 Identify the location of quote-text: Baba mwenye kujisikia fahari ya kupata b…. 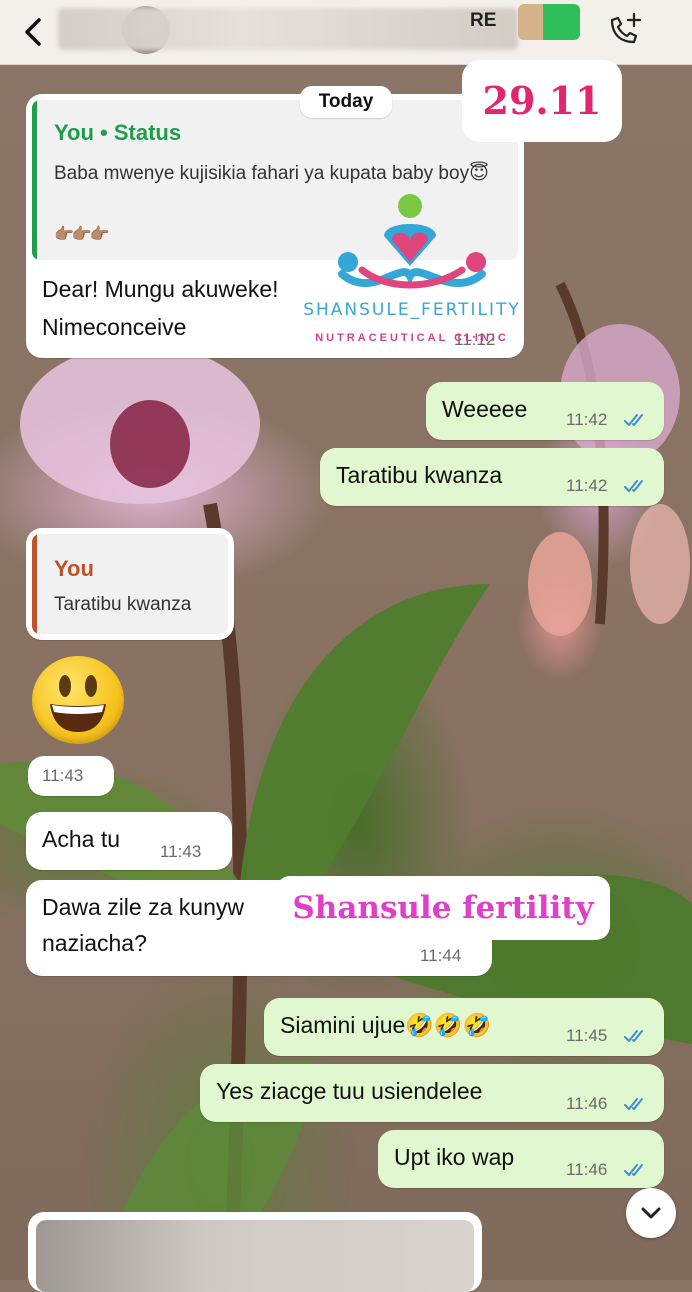
(271, 173).